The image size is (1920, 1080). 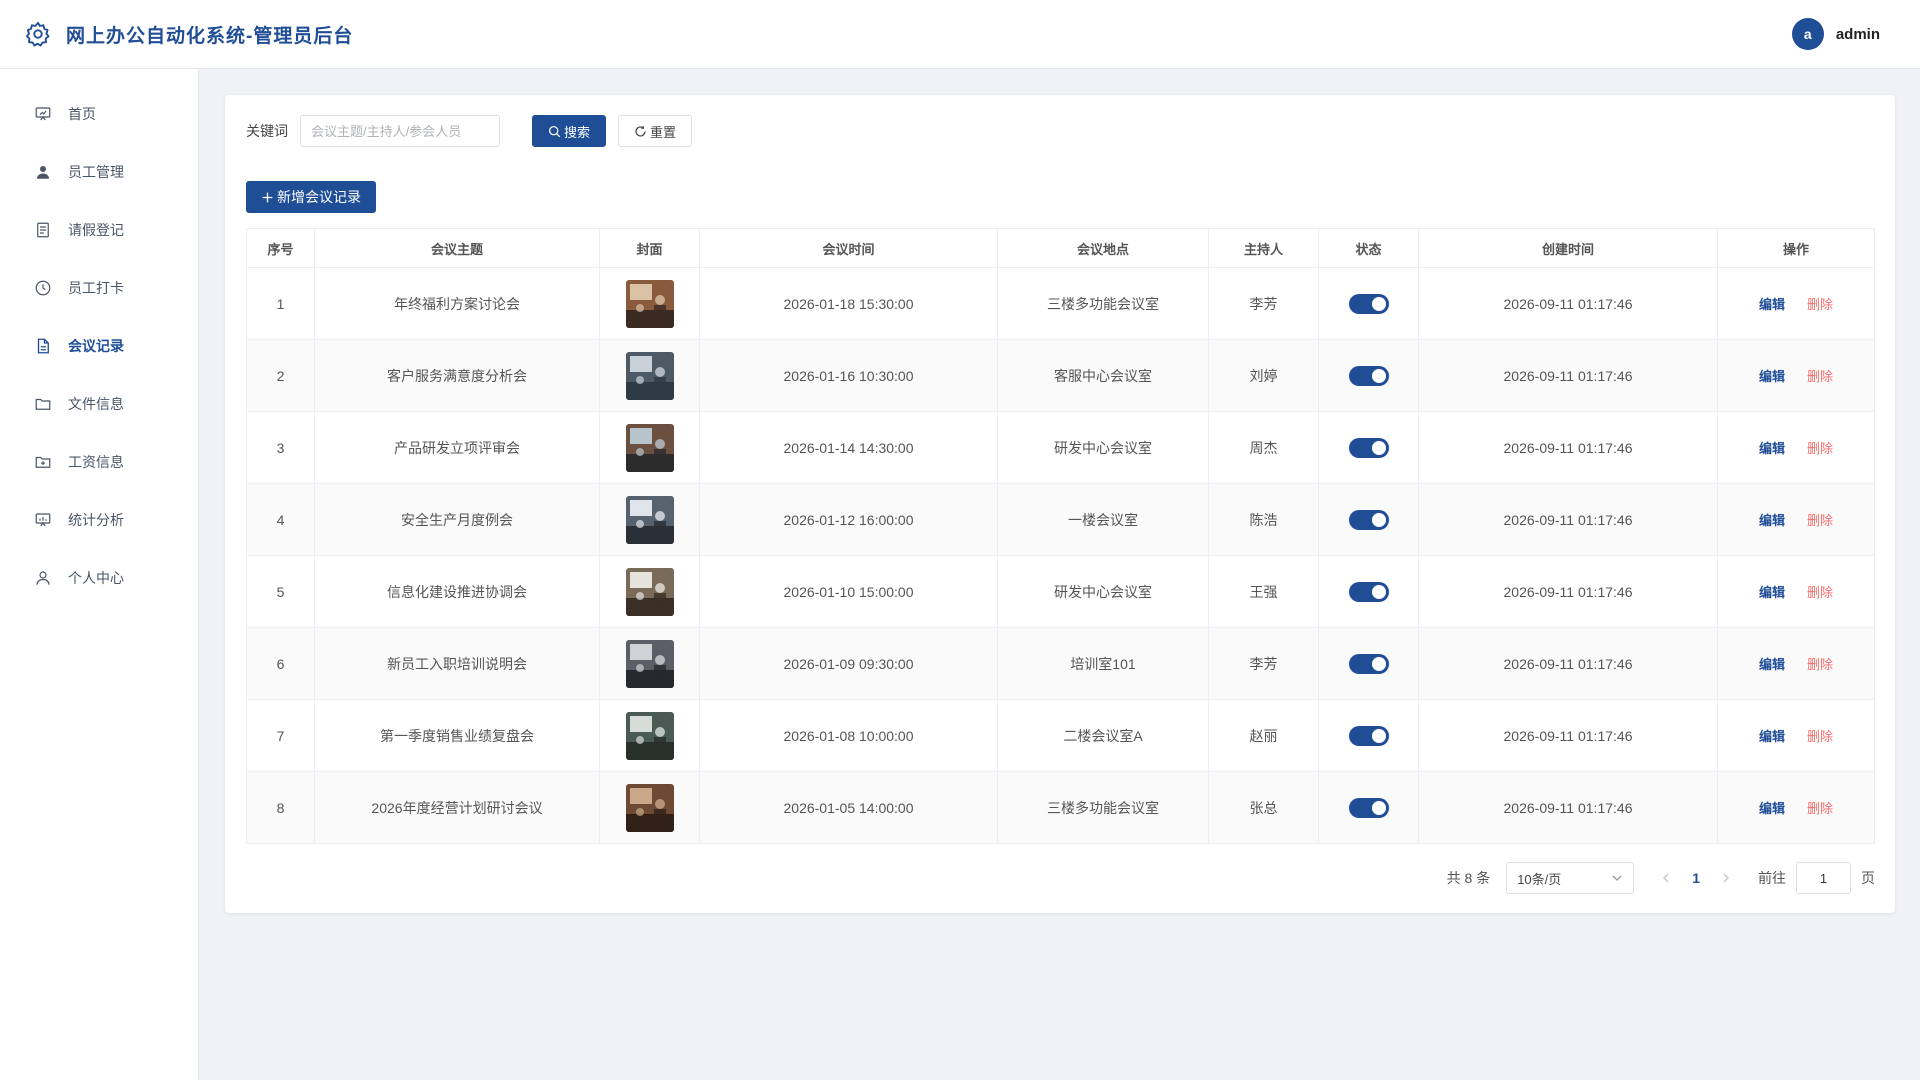 I want to click on cell-no: 6, so click(x=280, y=663).